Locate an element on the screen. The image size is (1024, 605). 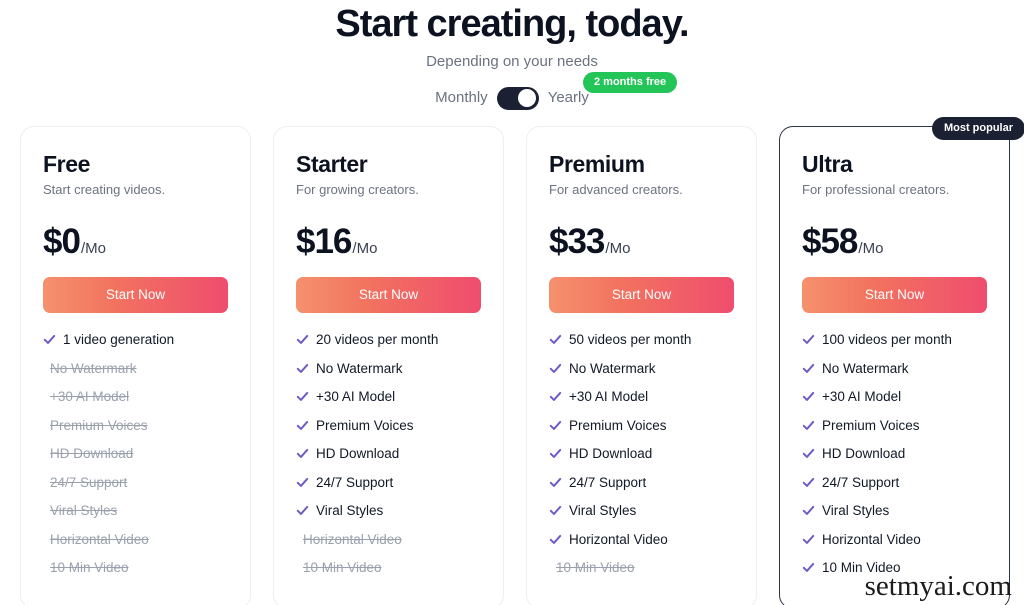
plan-price: $58 is located at coordinates (830, 241).